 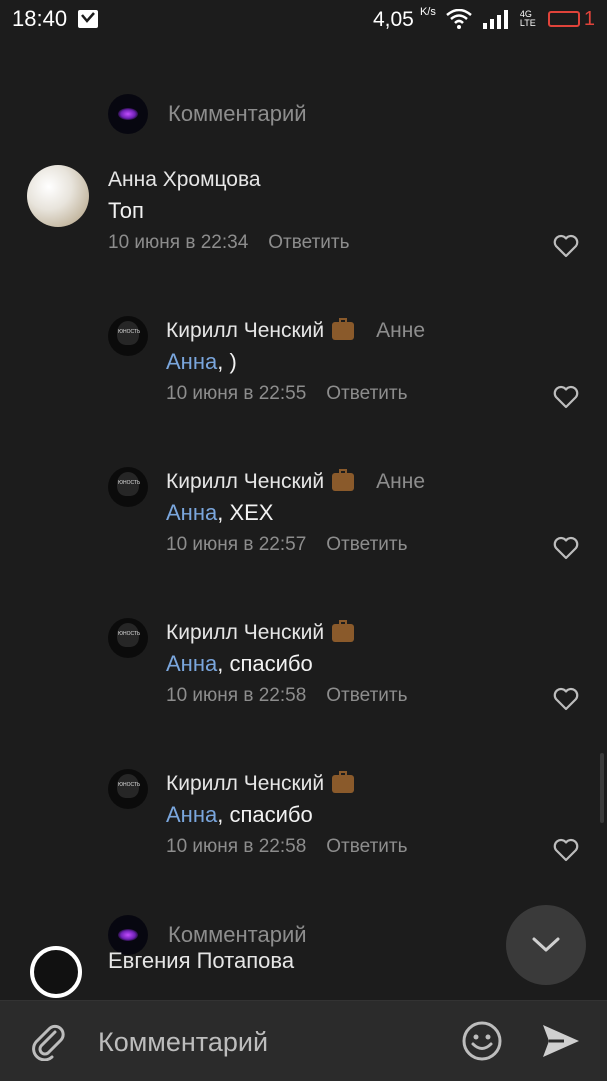 What do you see at coordinates (236, 393) in the screenshot?
I see `comment-date: 10 июня в 22:55` at bounding box center [236, 393].